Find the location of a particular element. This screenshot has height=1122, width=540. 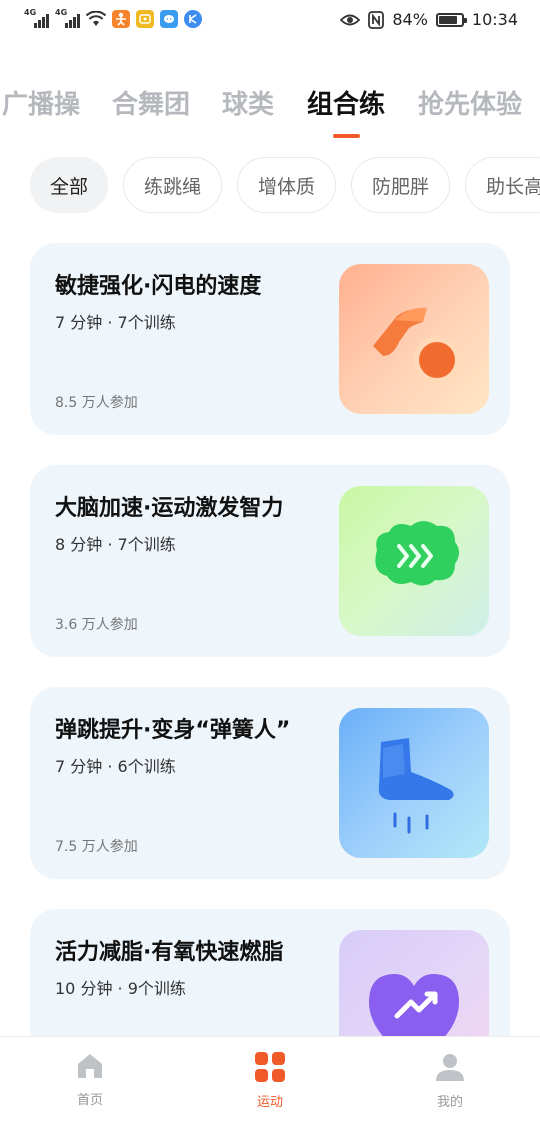

kugou-icon is located at coordinates (193, 19).